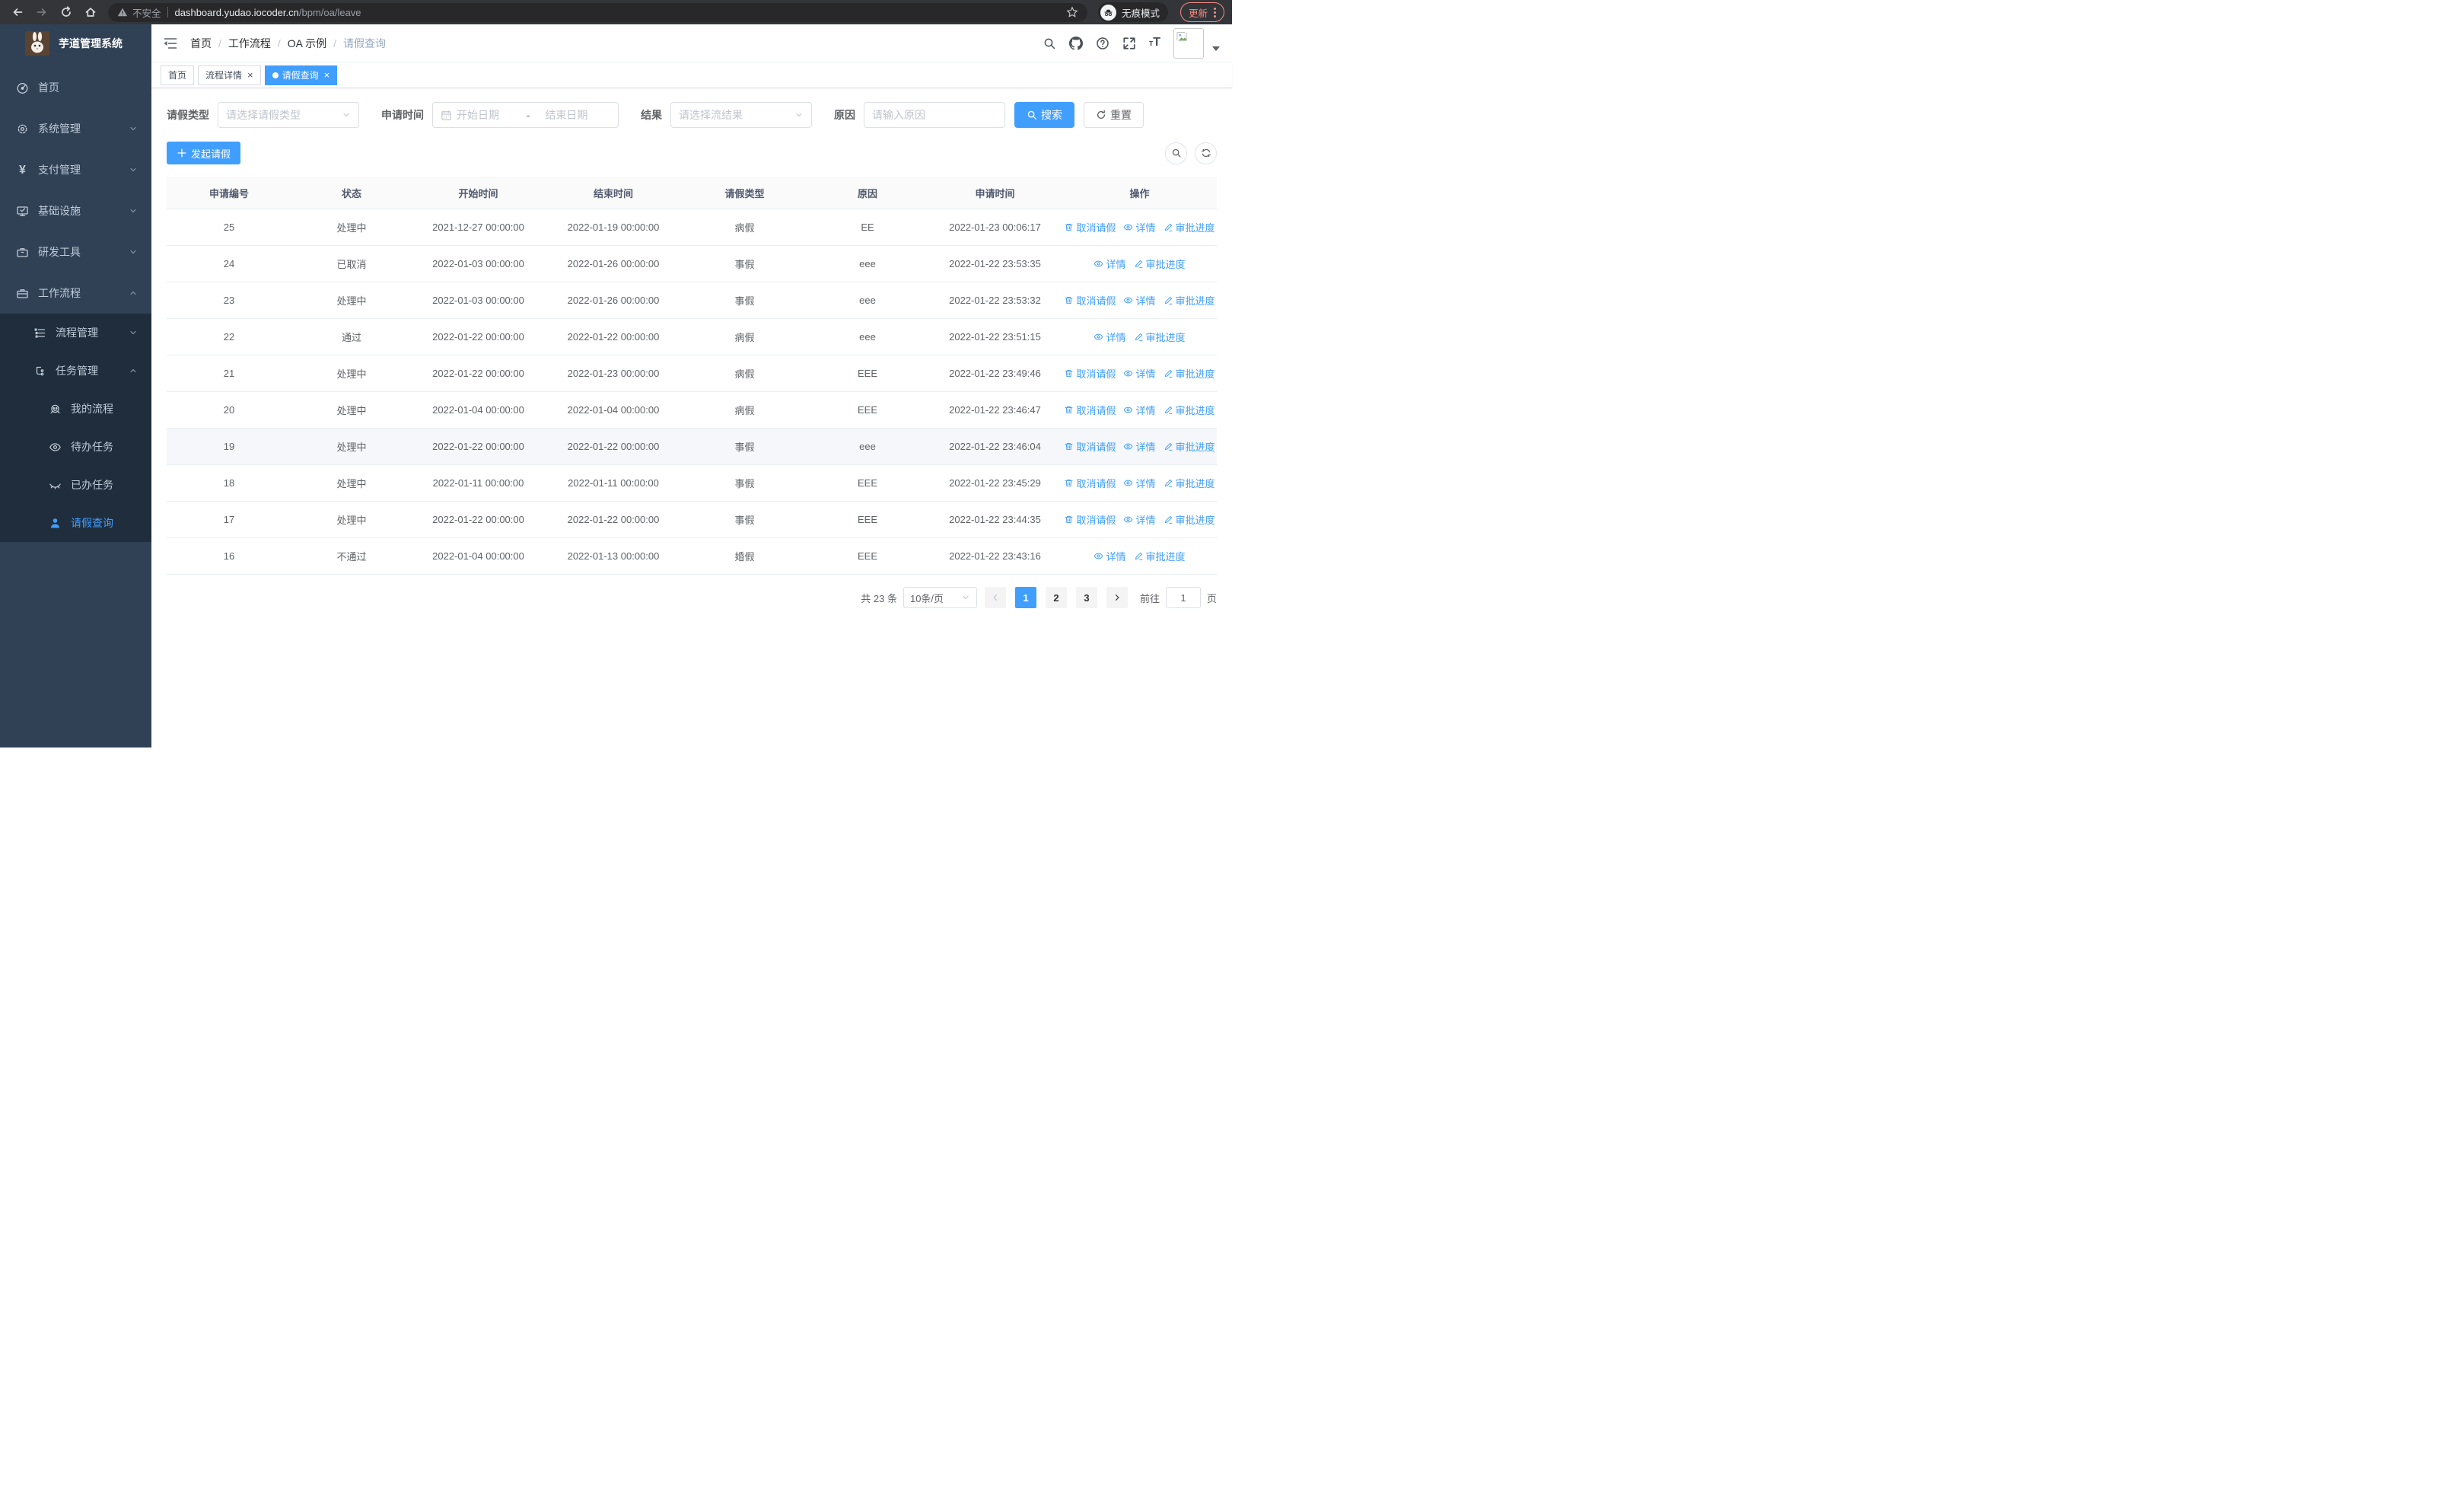  I want to click on eye-closed-icon, so click(55, 486).